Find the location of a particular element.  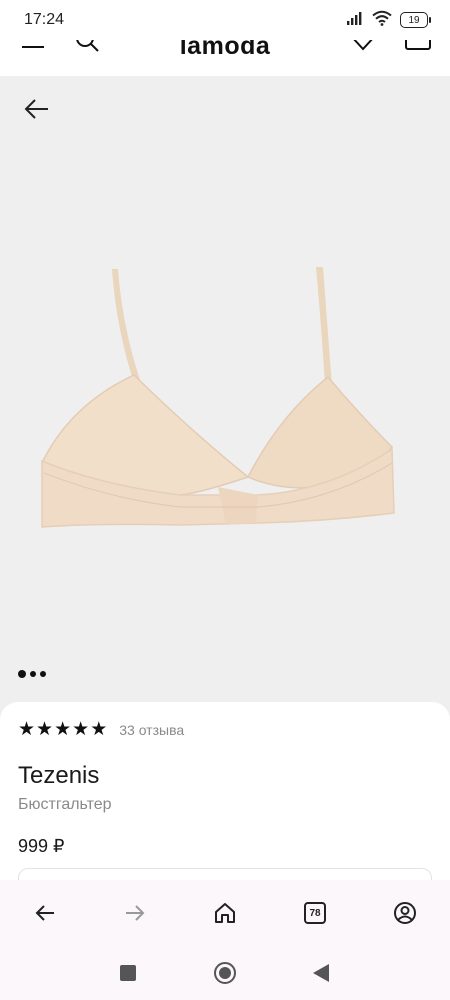

tabs-icon: 78 is located at coordinates (315, 913).